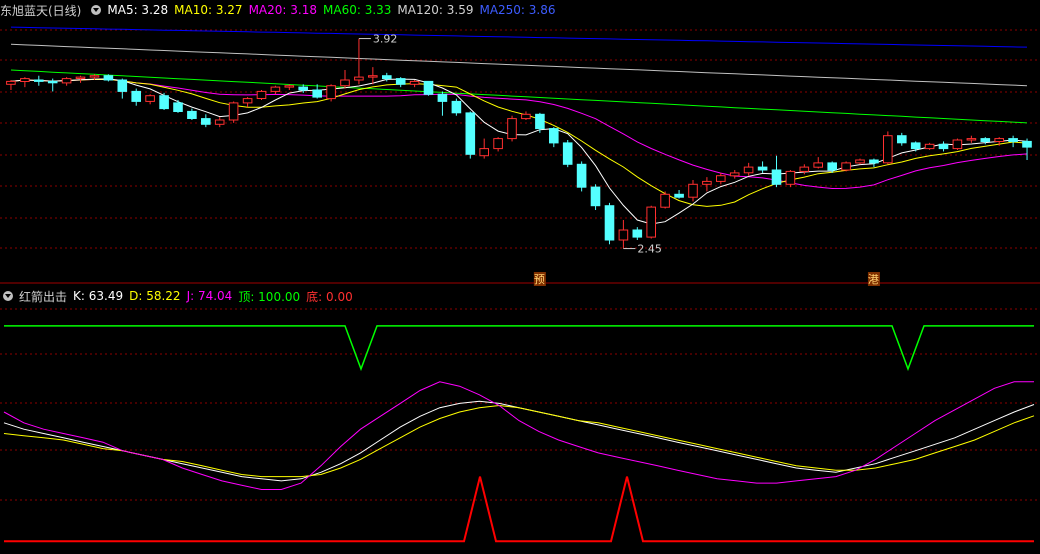  I want to click on ma120-line, so click(519, 65).